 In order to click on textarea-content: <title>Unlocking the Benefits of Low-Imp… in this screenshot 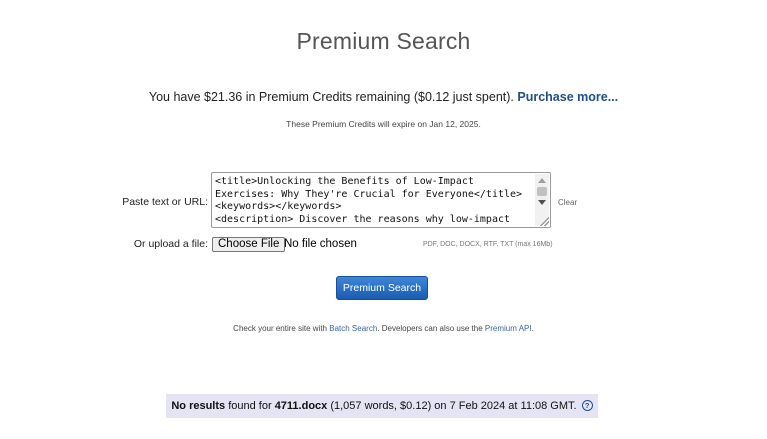, I will do `click(381, 200)`.